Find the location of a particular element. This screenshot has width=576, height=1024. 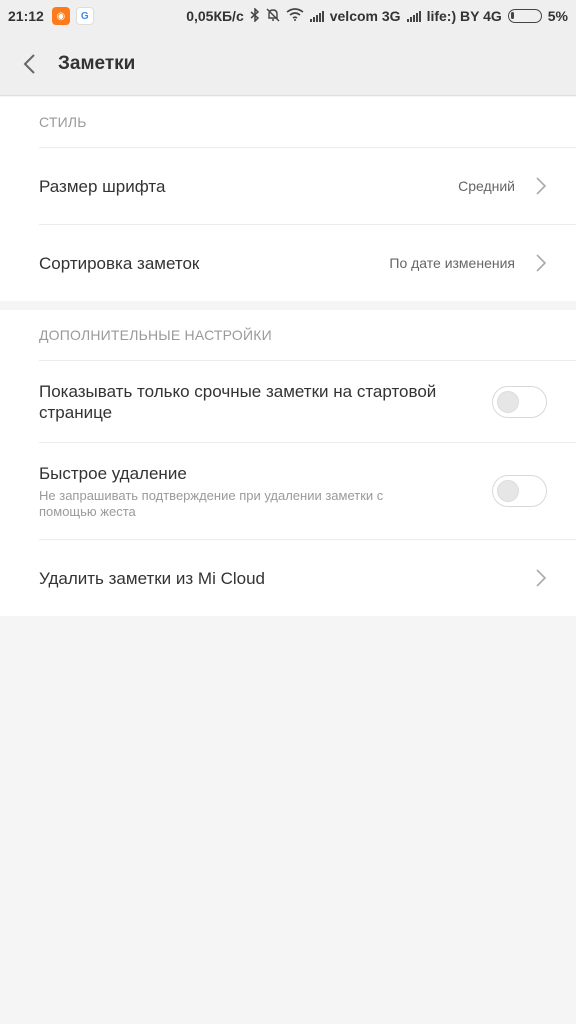

status-time: 21:12 is located at coordinates (26, 16).